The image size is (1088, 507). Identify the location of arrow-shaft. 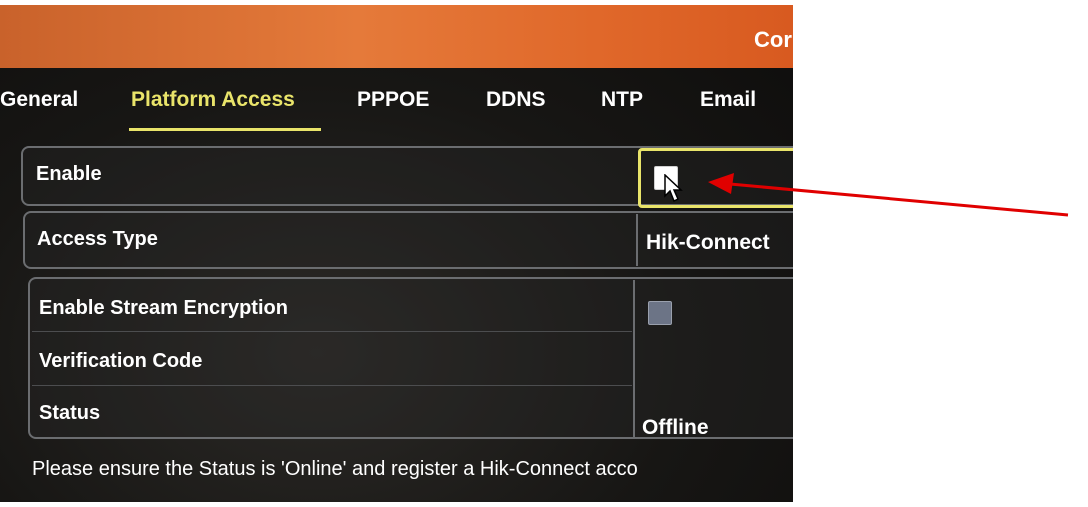
(899, 199).